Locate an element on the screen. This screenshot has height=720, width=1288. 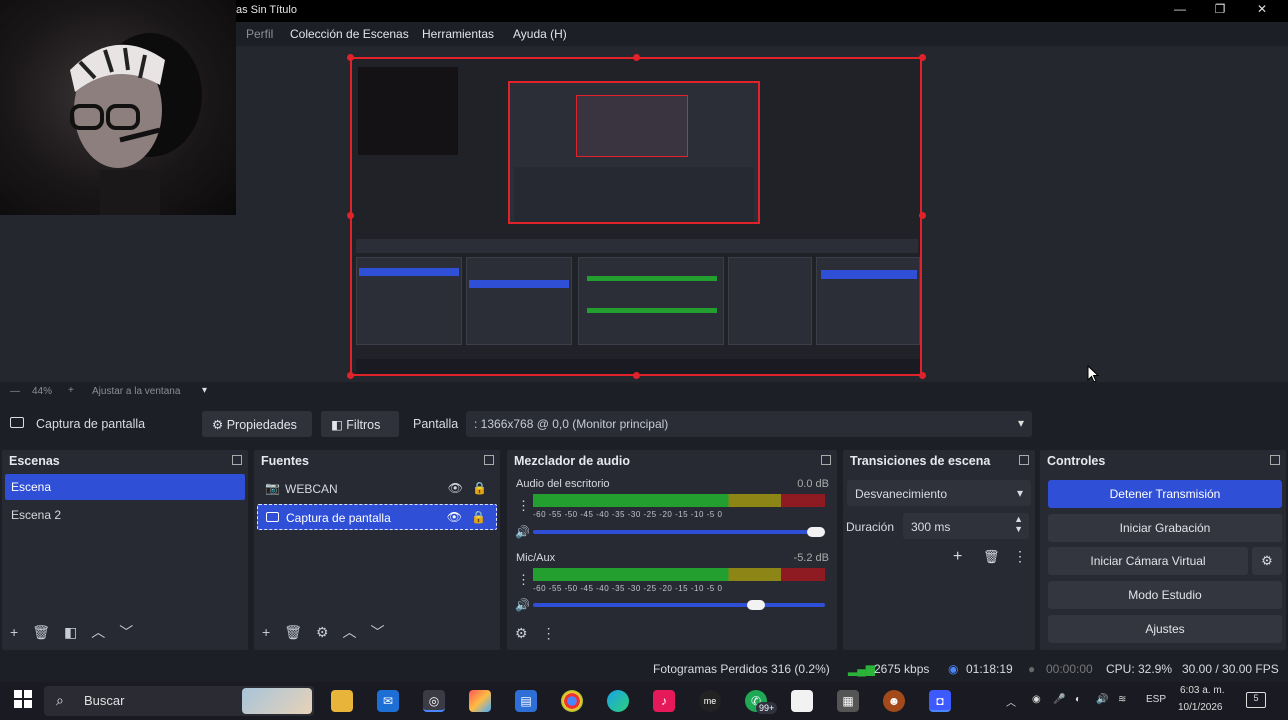
tiktok-icon: ♪ is located at coordinates (664, 701).